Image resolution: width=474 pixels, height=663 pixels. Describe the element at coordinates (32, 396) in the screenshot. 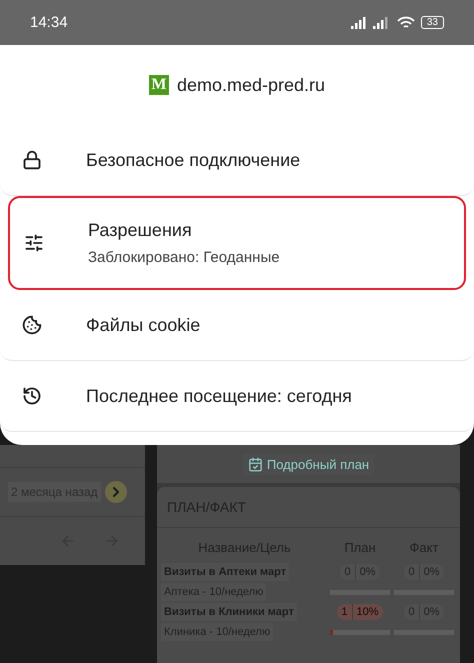

I see `history-icon` at that location.